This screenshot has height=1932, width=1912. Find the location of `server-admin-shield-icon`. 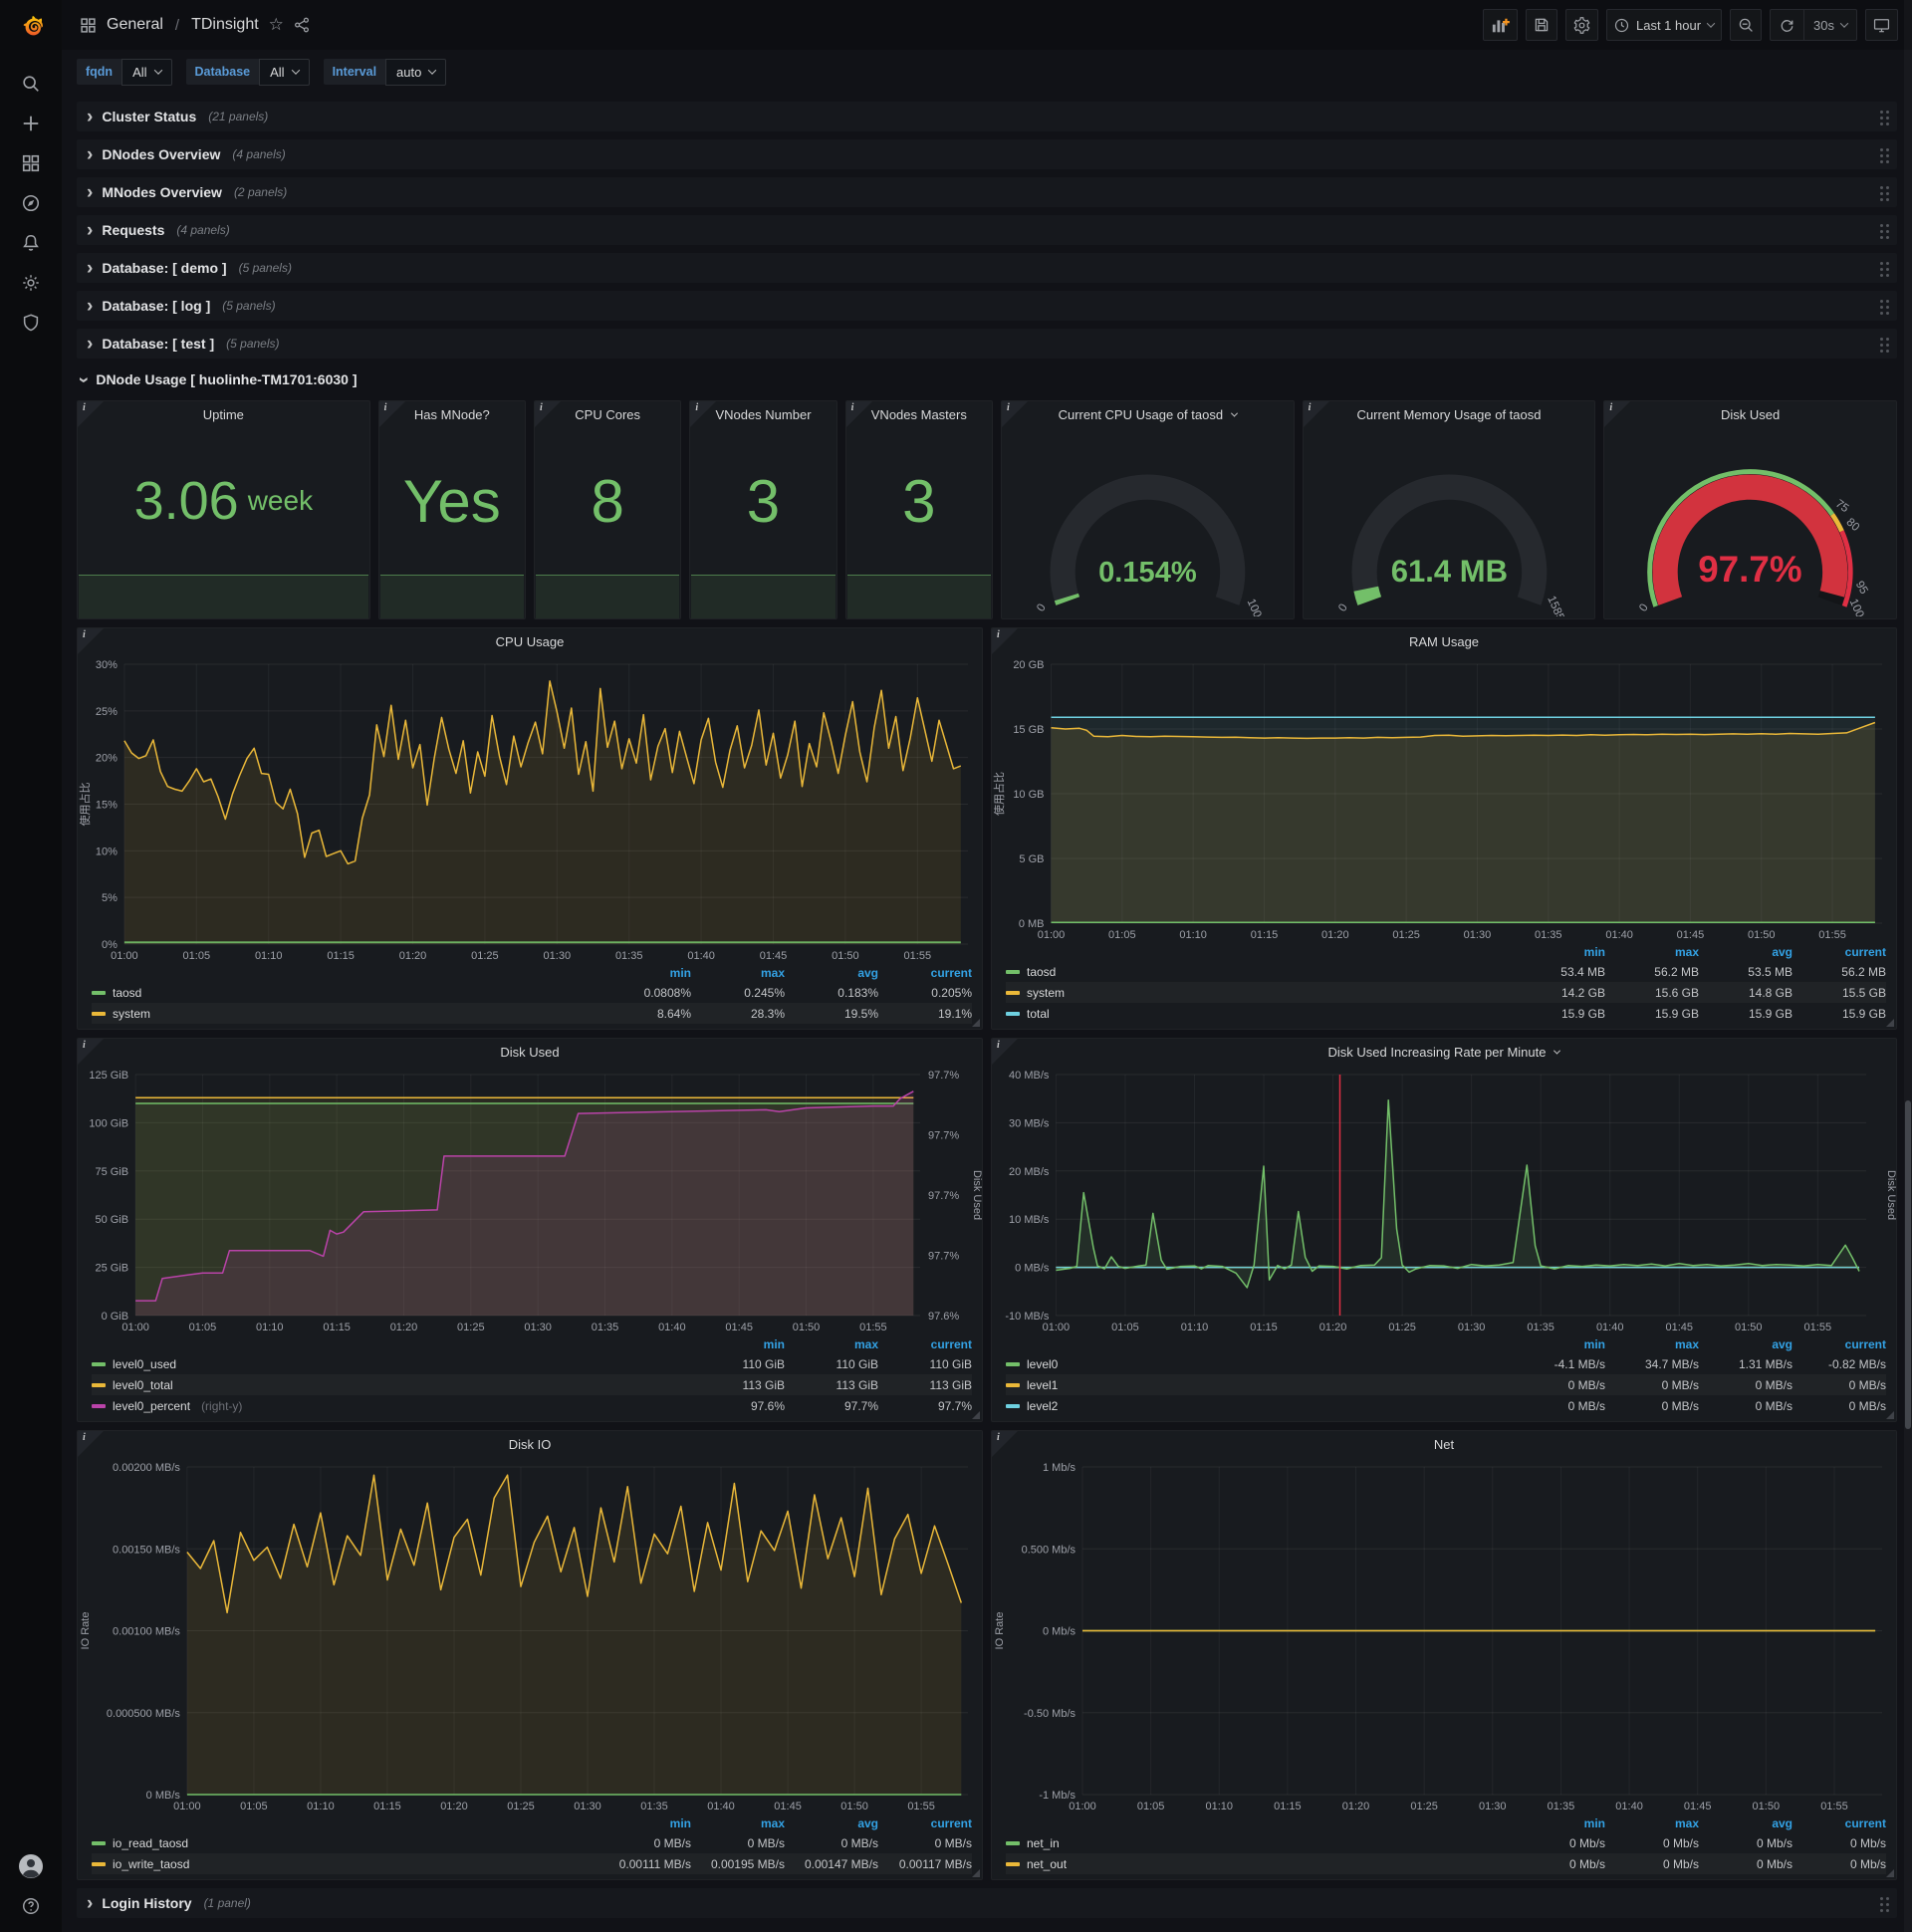

server-admin-shield-icon is located at coordinates (31, 323).